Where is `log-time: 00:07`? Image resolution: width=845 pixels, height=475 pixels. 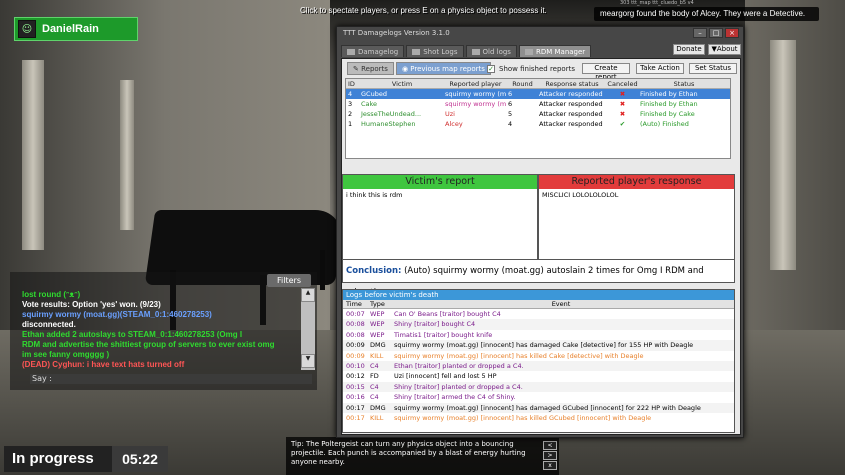 log-time: 00:07 is located at coordinates (355, 314).